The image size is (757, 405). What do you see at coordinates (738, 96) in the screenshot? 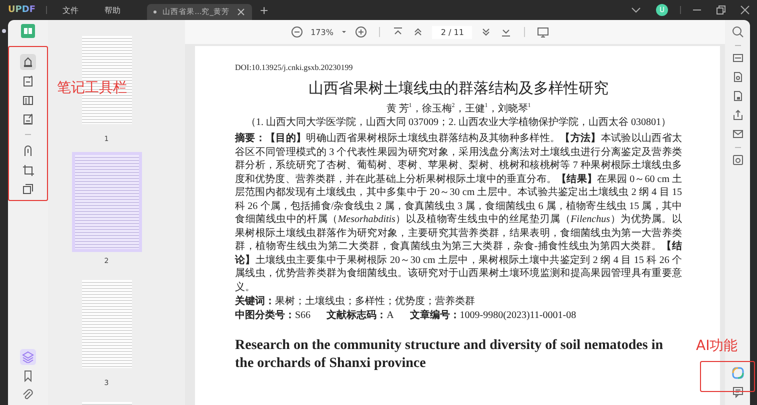
I see `document-lock-icon` at bounding box center [738, 96].